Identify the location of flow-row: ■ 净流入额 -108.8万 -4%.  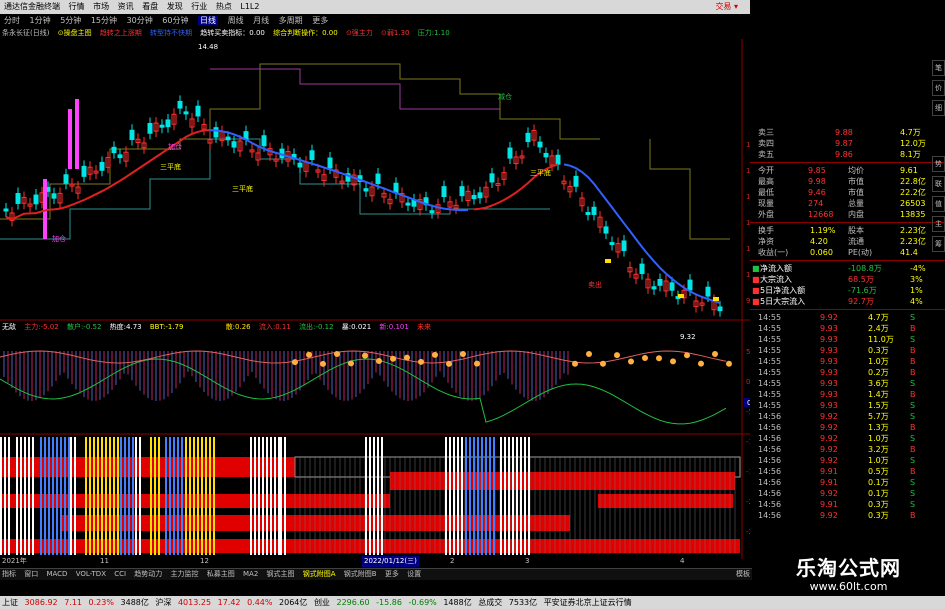
(847, 268).